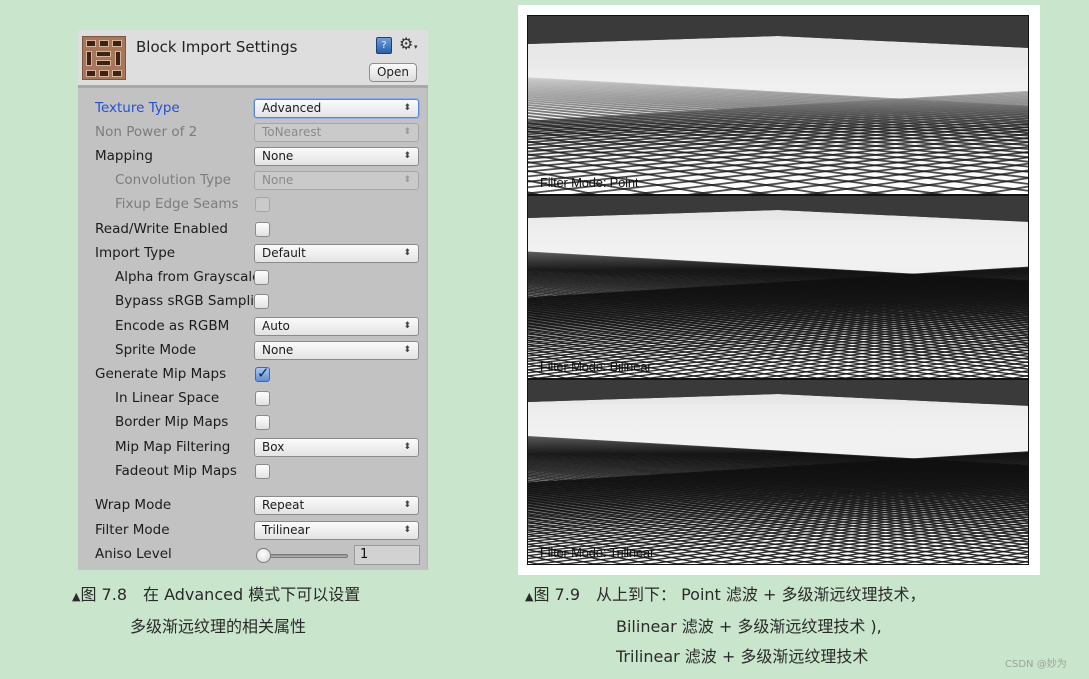  What do you see at coordinates (216, 611) in the screenshot?
I see `figure-caption-7-8: ▲图 7.8 在 Advanced 模式下可以设置 多级渐远纹理的相关属性` at bounding box center [216, 611].